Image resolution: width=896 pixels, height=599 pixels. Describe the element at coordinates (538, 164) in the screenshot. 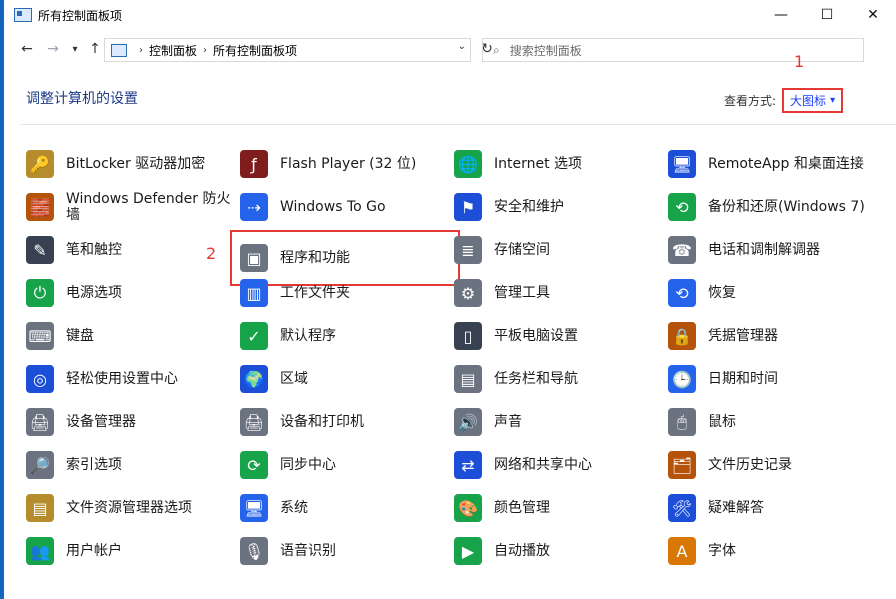

I see `cp-item-label: Internet 选项` at that location.